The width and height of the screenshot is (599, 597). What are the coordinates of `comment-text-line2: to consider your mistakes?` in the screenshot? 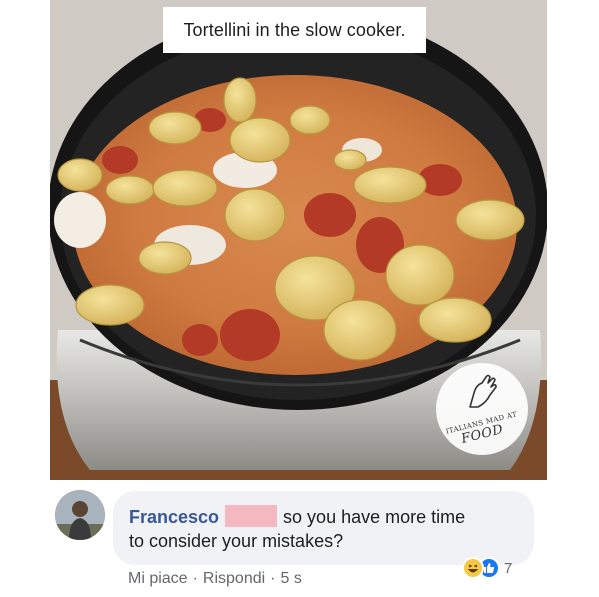 It's located at (236, 541).